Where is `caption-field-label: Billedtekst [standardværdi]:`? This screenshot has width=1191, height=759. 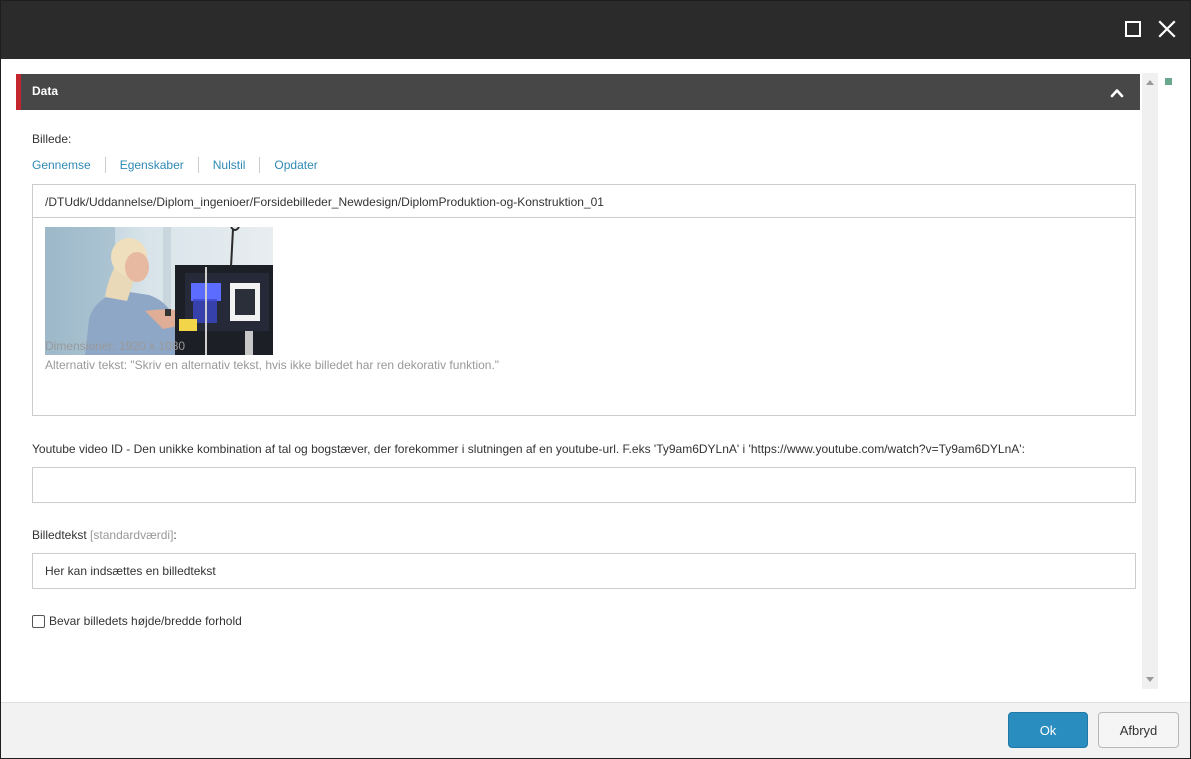
caption-field-label: Billedtekst [standardværdi]: is located at coordinates (104, 535).